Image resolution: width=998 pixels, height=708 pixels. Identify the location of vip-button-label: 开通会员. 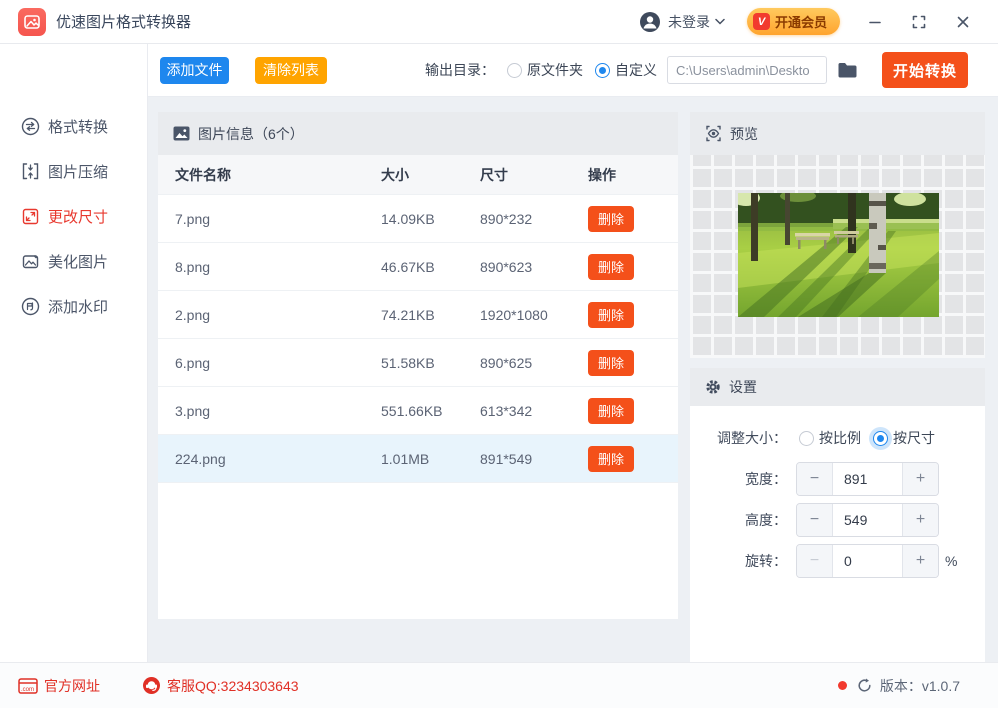
(800, 22).